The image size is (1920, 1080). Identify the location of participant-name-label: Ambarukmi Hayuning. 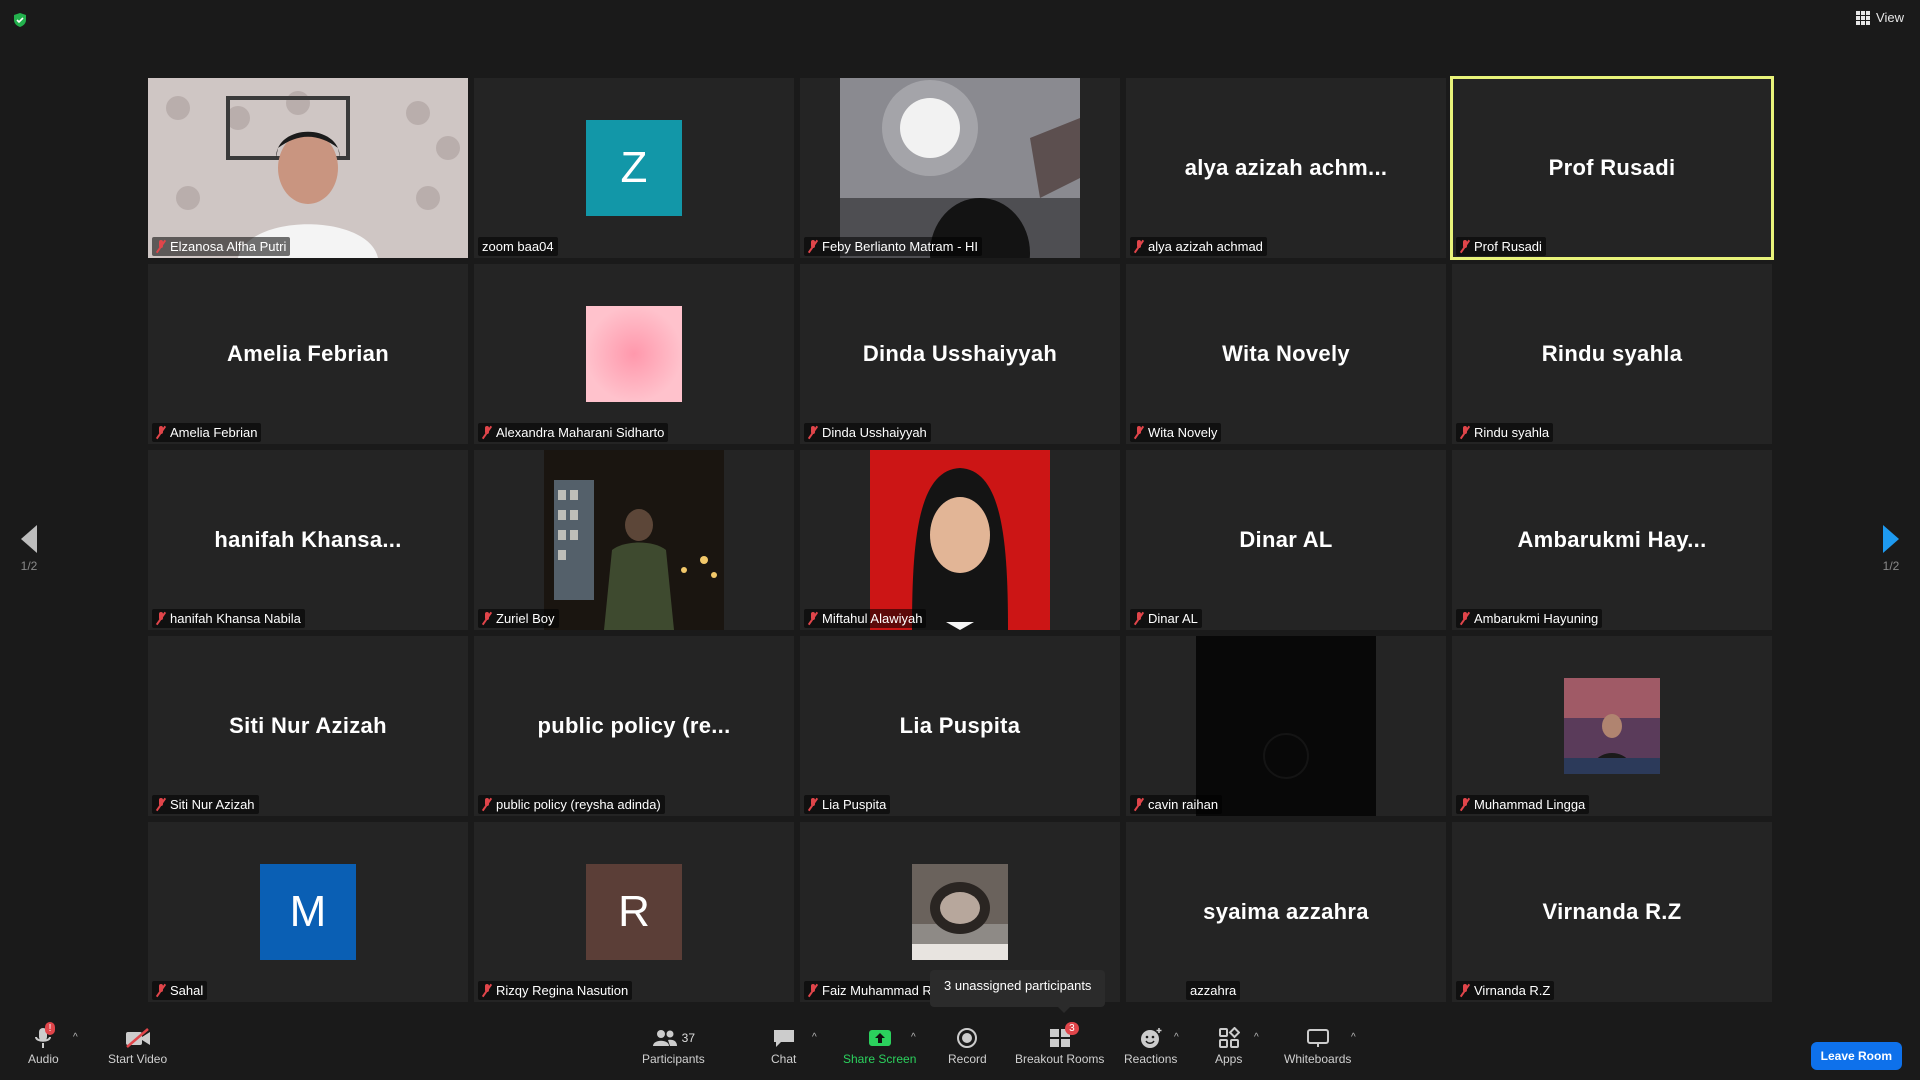
(1529, 618).